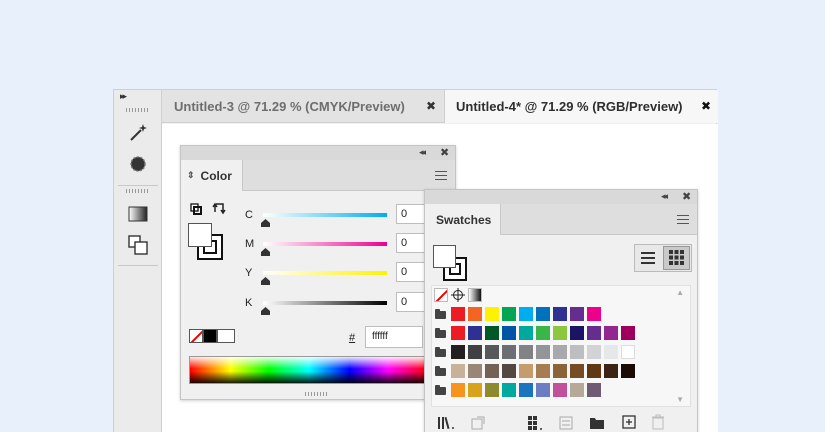  What do you see at coordinates (597, 423) in the screenshot?
I see `new-color-group-icon` at bounding box center [597, 423].